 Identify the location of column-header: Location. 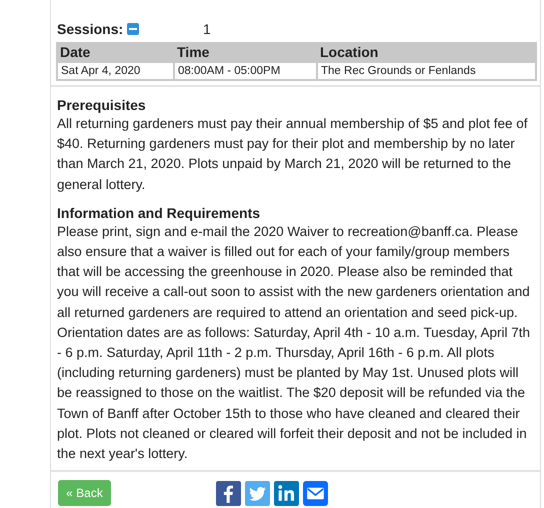
(426, 52).